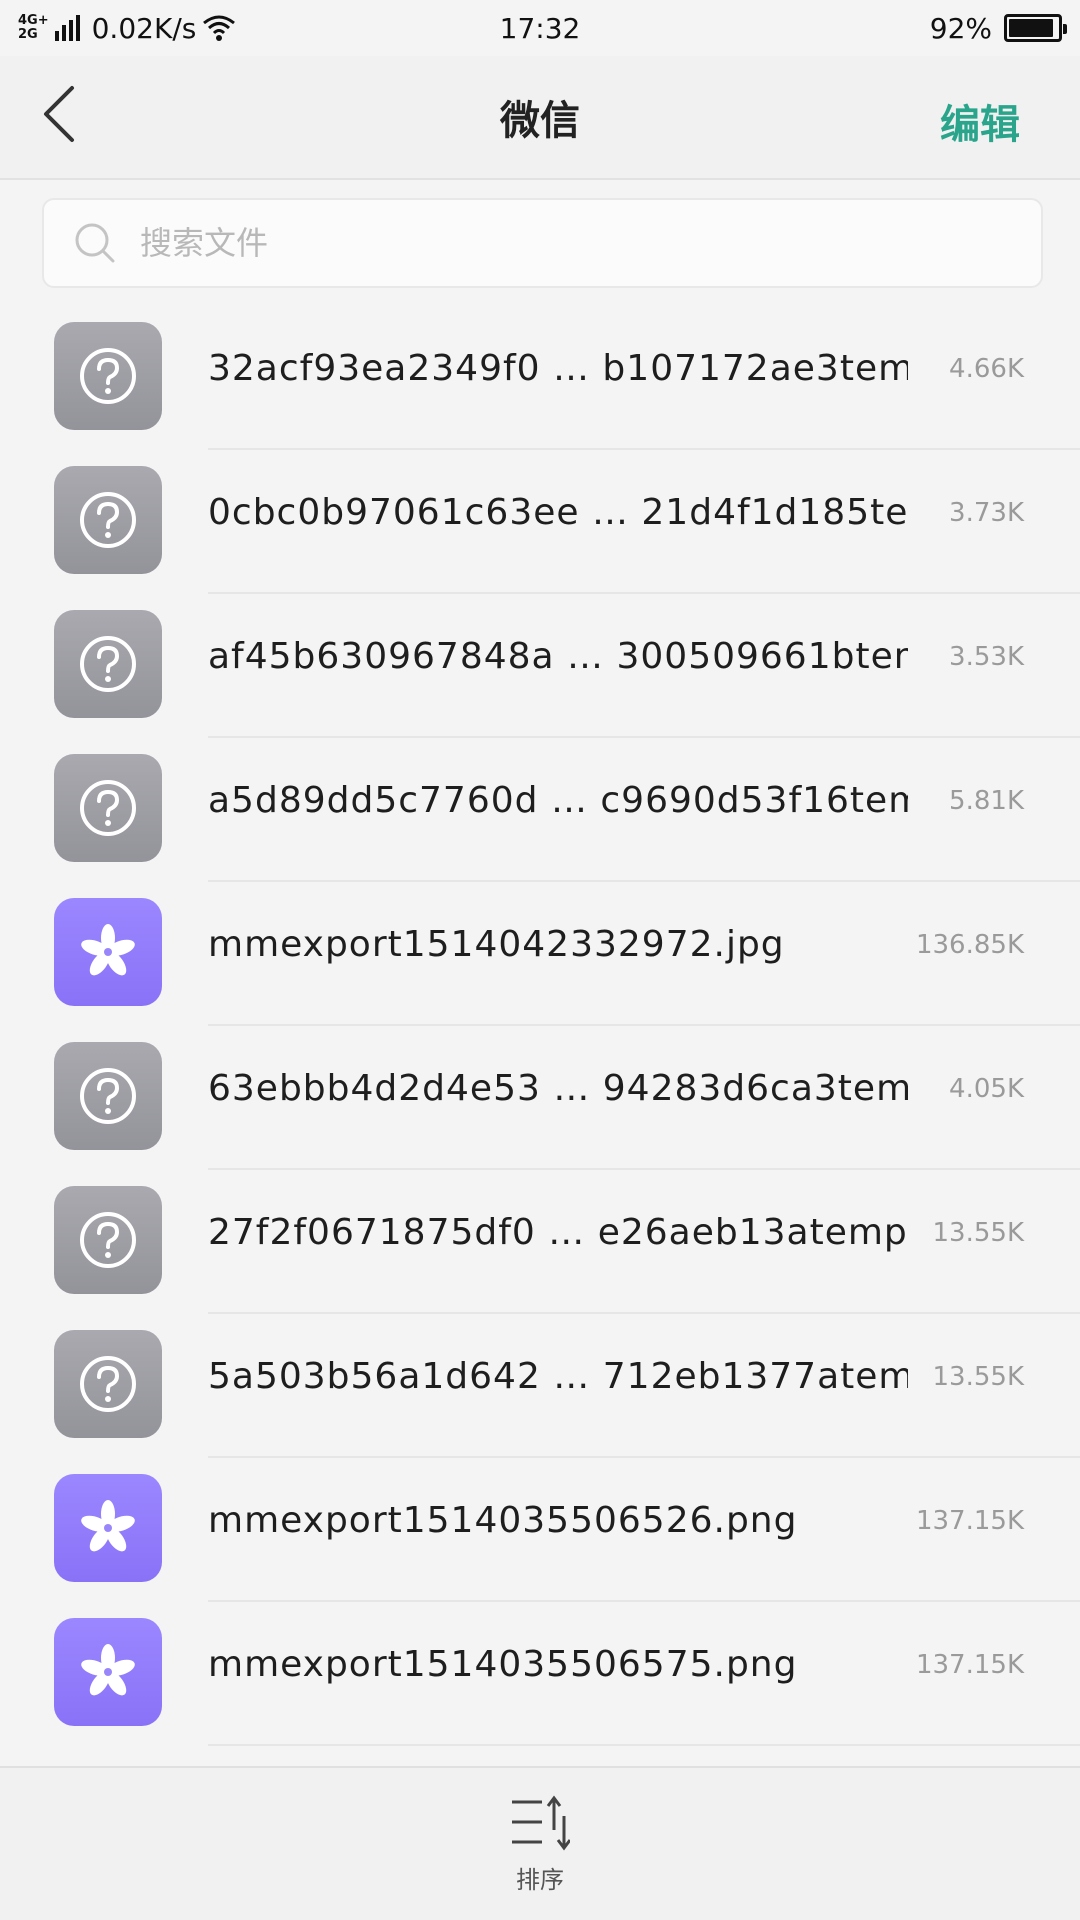  I want to click on network-speed: 0.02K/s, so click(144, 28).